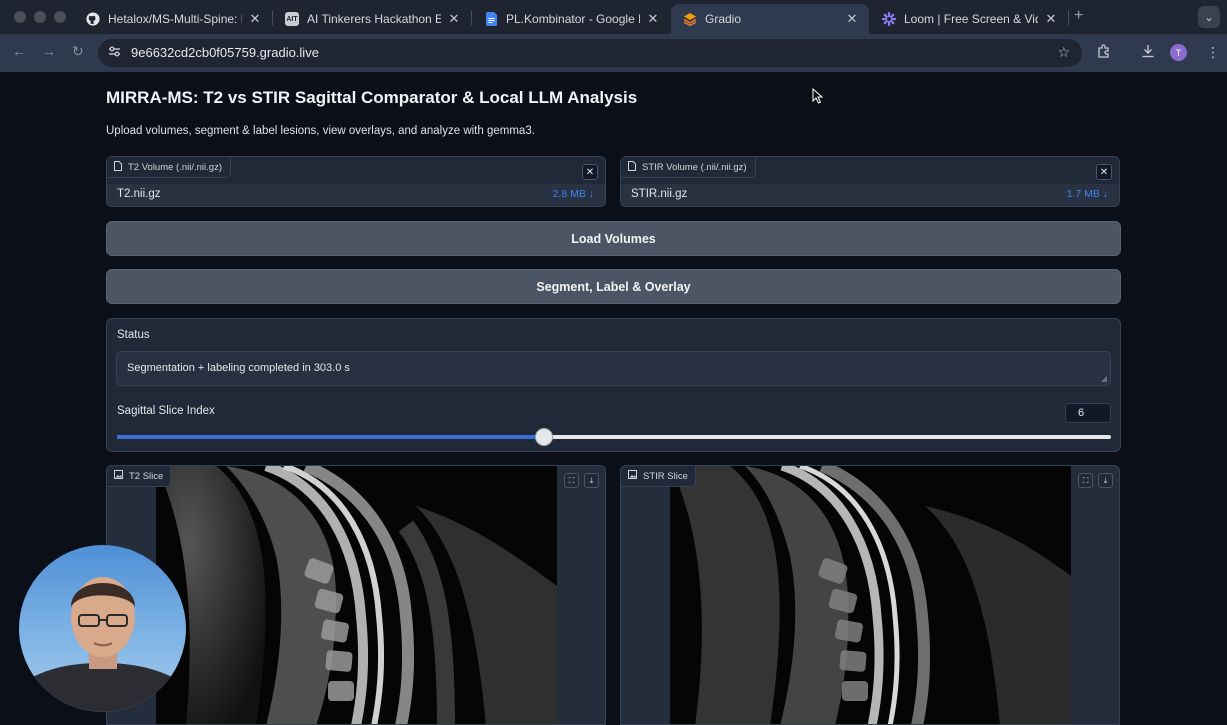  I want to click on stir-mri-scan, so click(870, 595).